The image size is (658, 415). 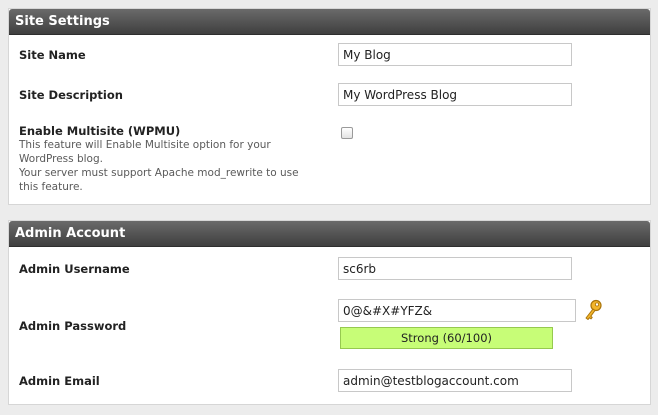 I want to click on admin-password-input, so click(x=457, y=310).